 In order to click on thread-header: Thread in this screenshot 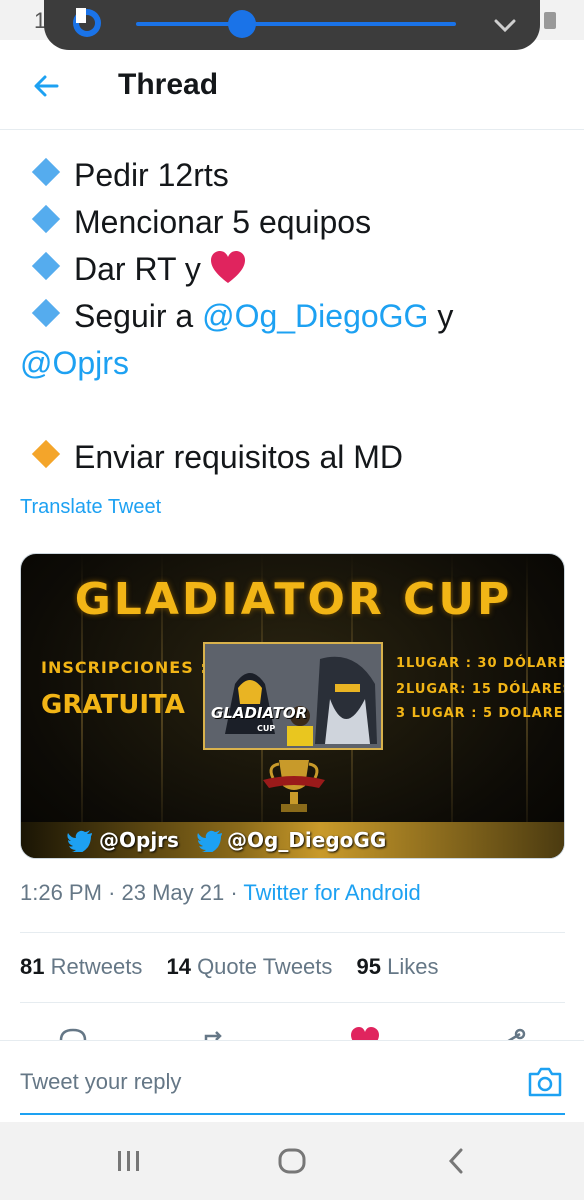, I will do `click(292, 90)`.